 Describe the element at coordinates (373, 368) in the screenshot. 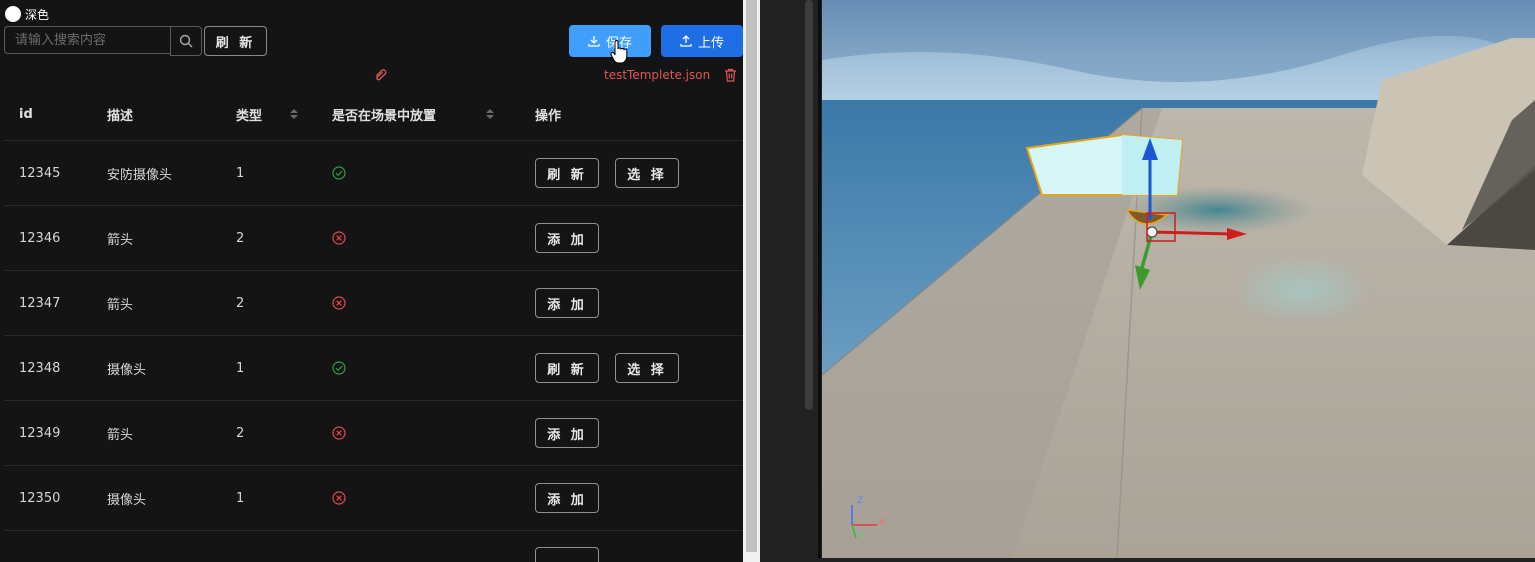

I see `table-row: 12348 摄像头 1 刷 新 选 择` at that location.